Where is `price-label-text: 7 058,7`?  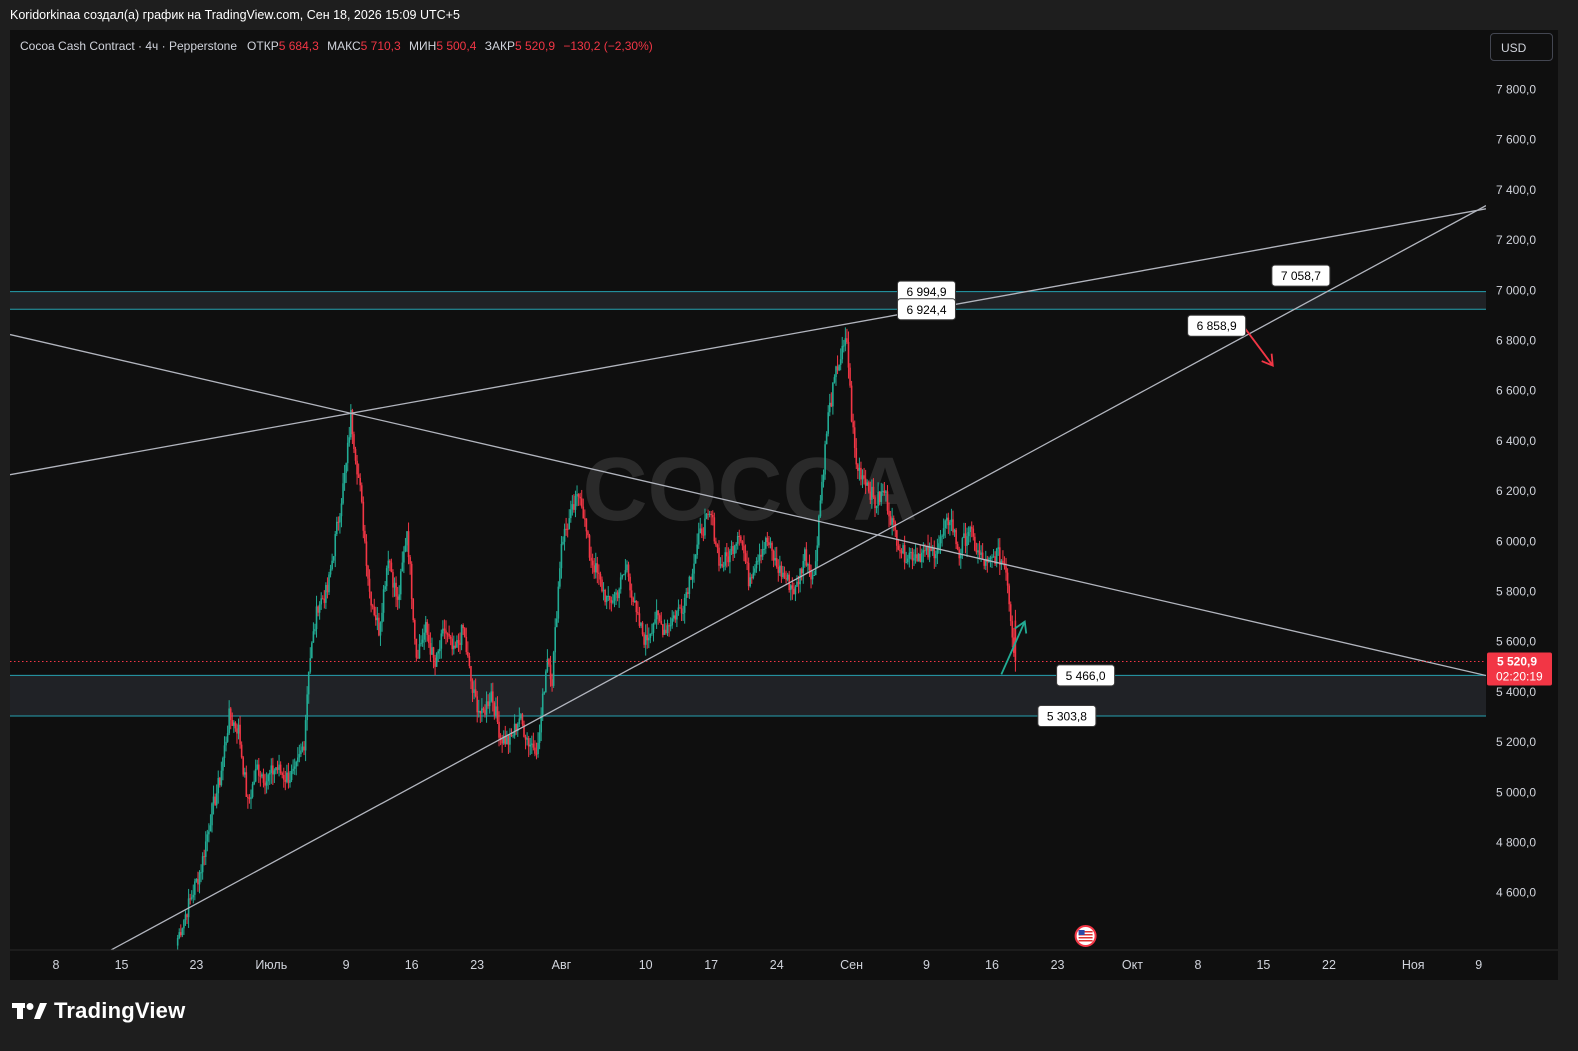 price-label-text: 7 058,7 is located at coordinates (1301, 276).